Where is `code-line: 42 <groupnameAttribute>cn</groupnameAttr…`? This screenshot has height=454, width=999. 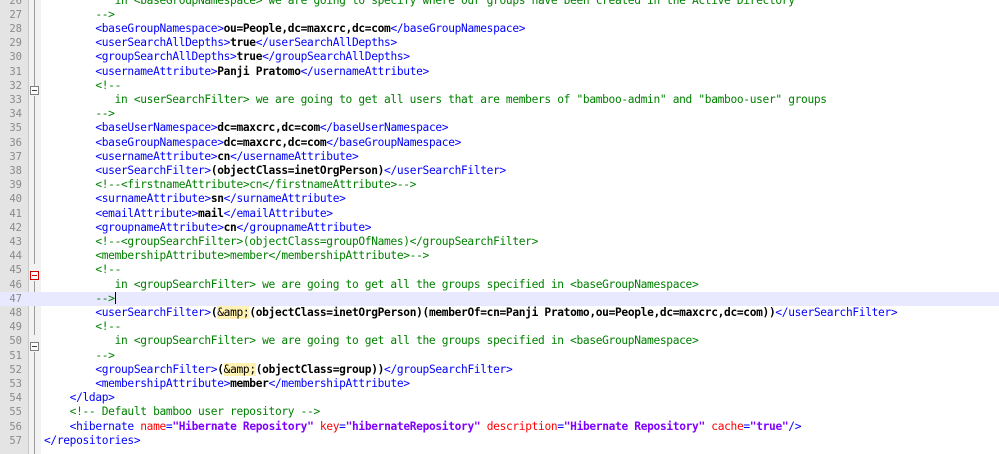
code-line: 42 <groupnameAttribute>cn</groupnameAttr… is located at coordinates (499, 228).